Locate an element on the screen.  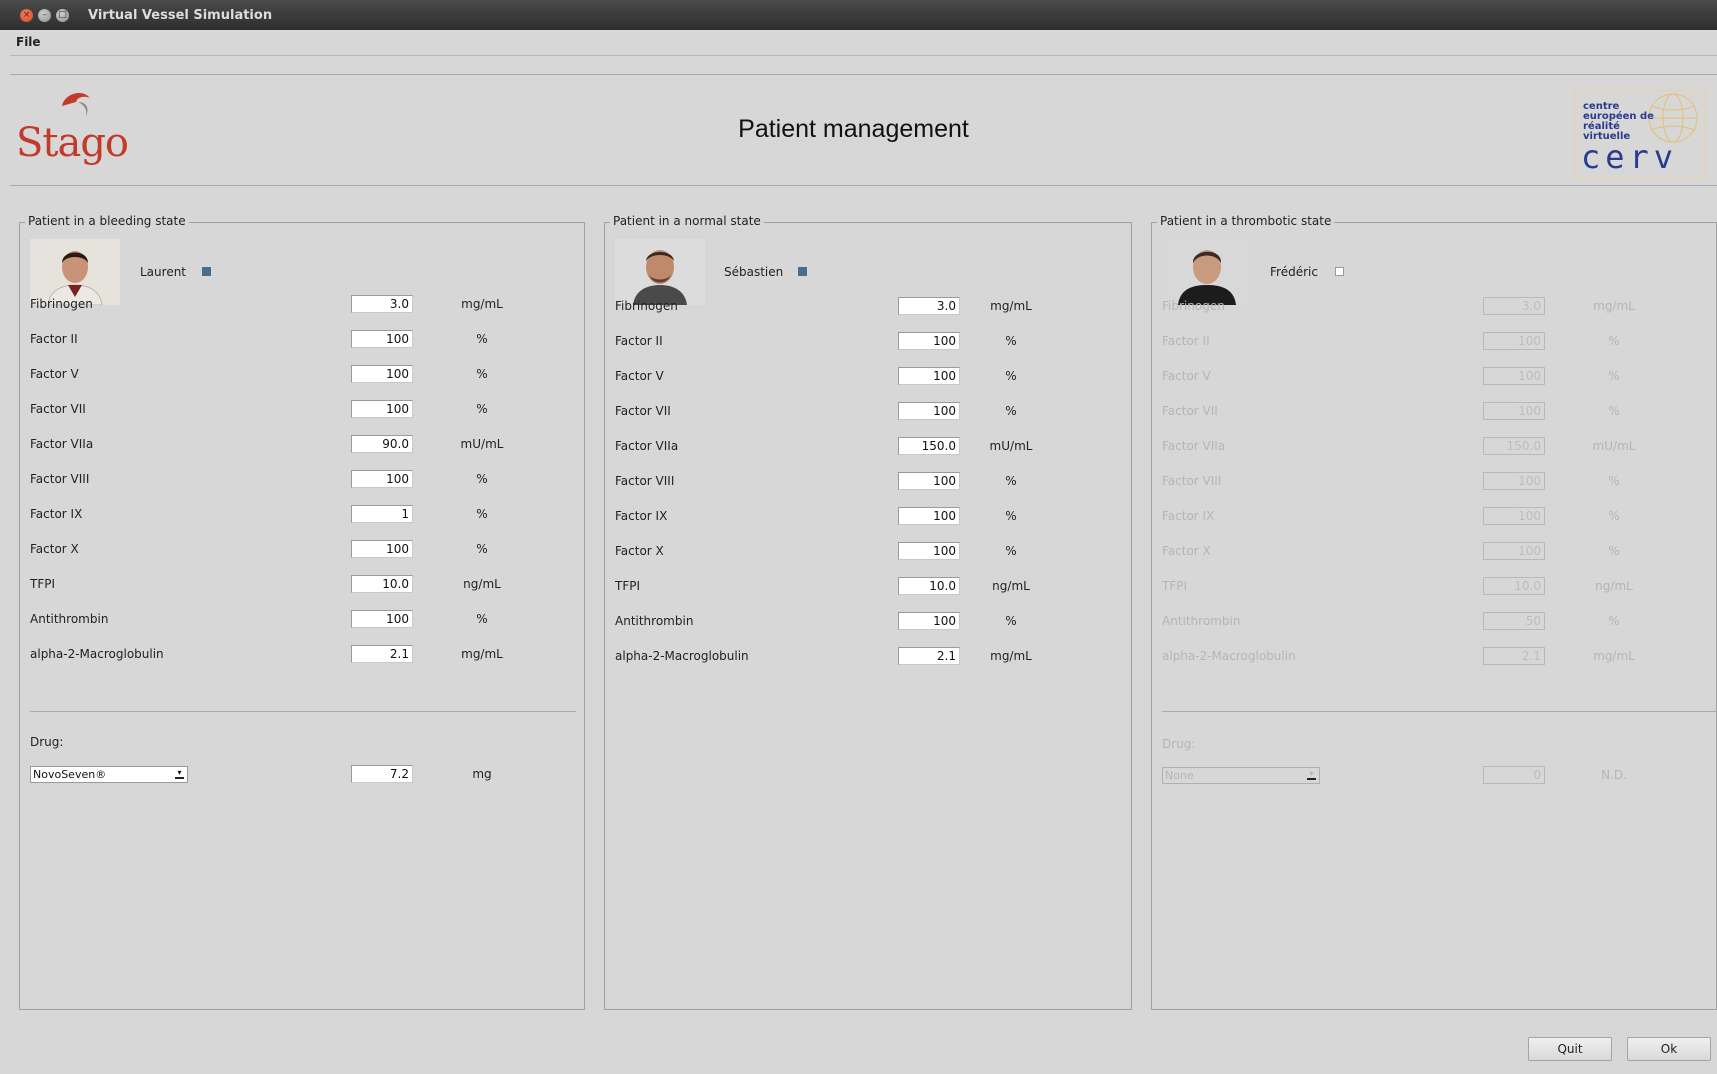
patient-name: Laurent is located at coordinates (163, 272).